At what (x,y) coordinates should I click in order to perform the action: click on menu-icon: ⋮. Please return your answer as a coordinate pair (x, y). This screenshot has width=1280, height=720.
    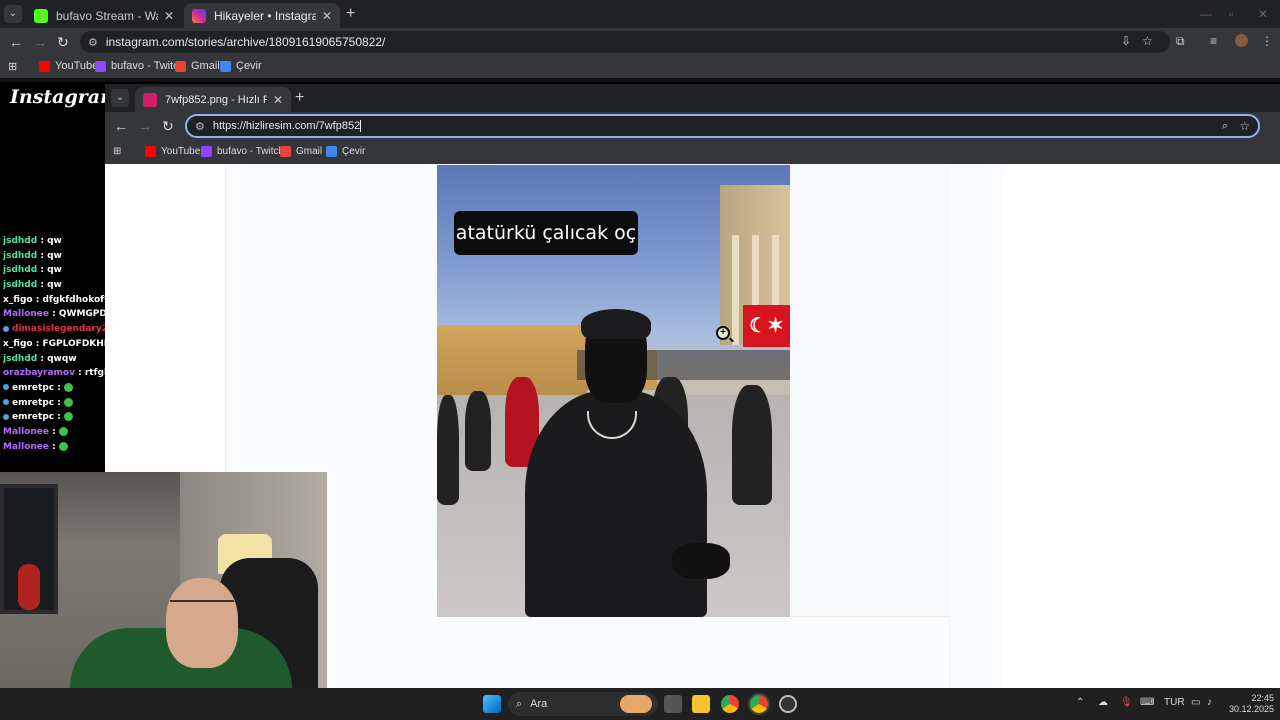
    Looking at the image, I should click on (1267, 41).